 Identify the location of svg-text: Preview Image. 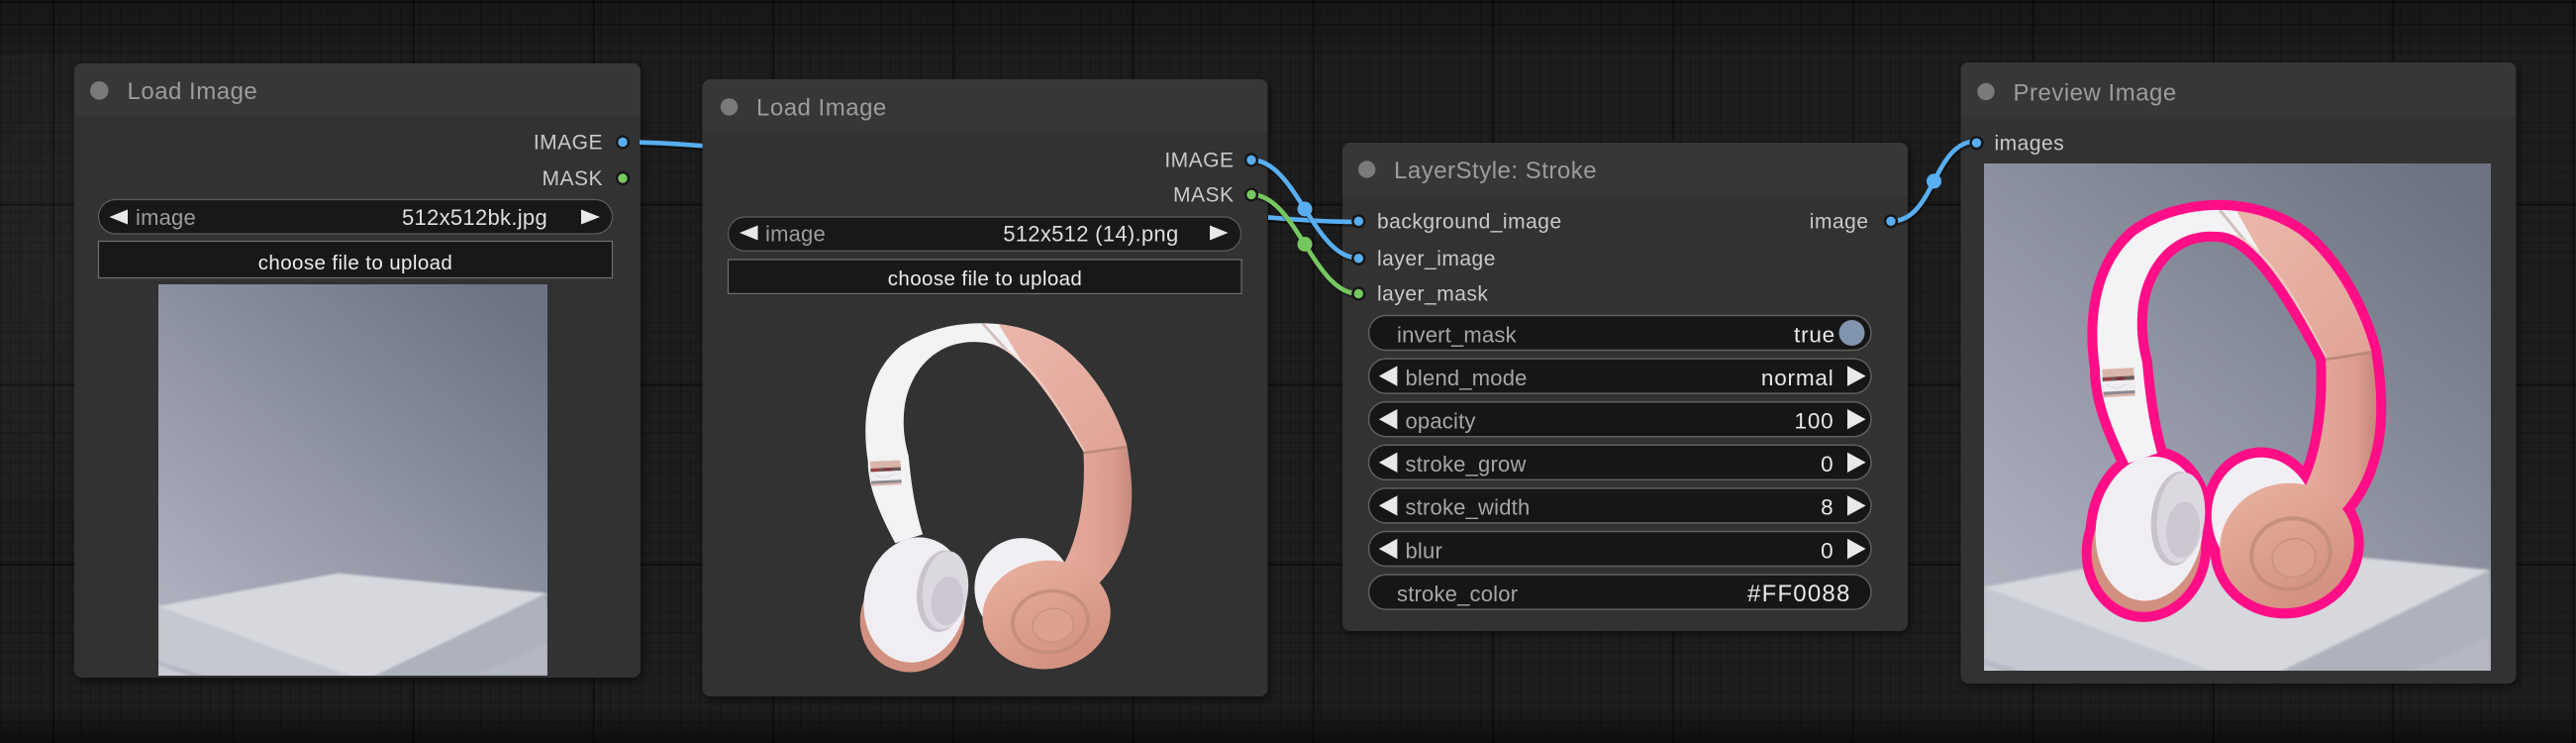
(2096, 94).